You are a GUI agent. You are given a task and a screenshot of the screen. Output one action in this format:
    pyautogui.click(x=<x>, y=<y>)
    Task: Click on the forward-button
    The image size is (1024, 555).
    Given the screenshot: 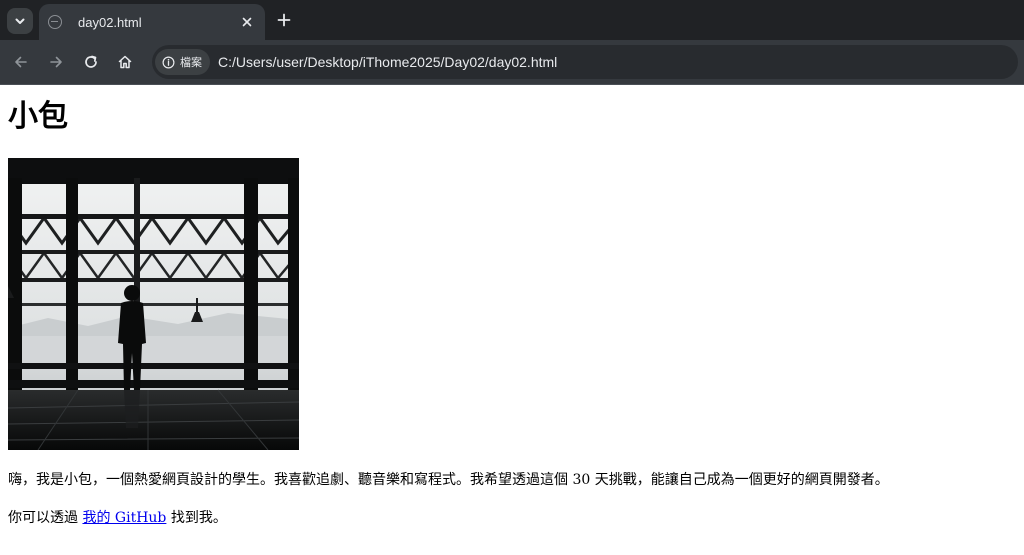 What is the action you would take?
    pyautogui.click(x=56, y=62)
    